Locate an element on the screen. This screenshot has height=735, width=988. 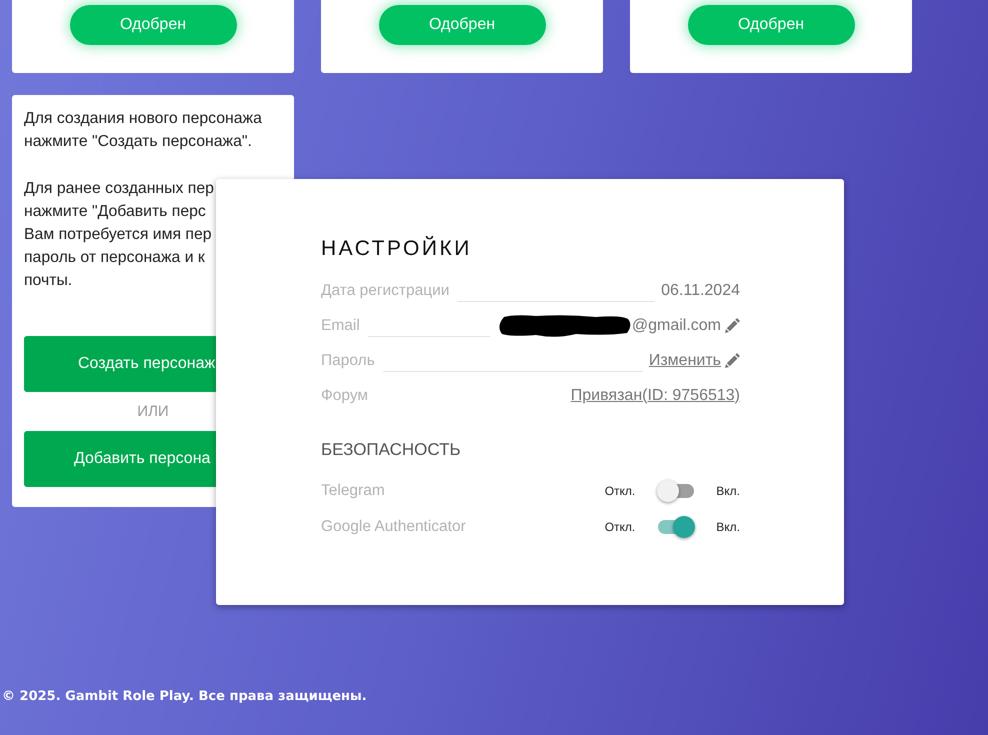
field-label: Форум is located at coordinates (344, 396).